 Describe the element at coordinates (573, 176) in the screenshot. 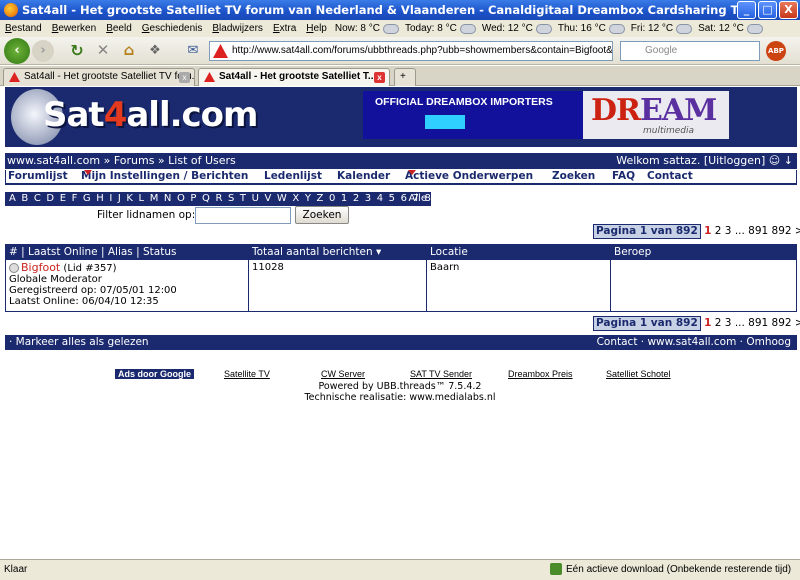

I see `nav-zoeken: Zoeken` at that location.